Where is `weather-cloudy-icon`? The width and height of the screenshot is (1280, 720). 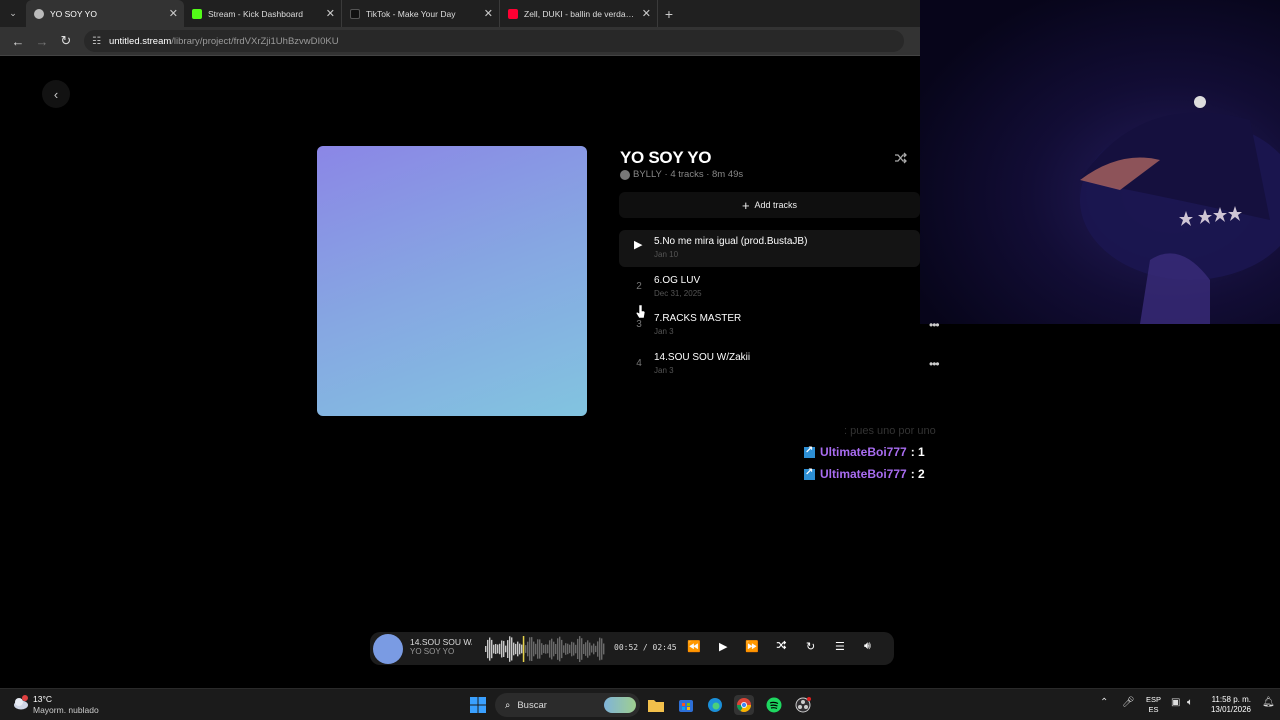 weather-cloudy-icon is located at coordinates (21, 703).